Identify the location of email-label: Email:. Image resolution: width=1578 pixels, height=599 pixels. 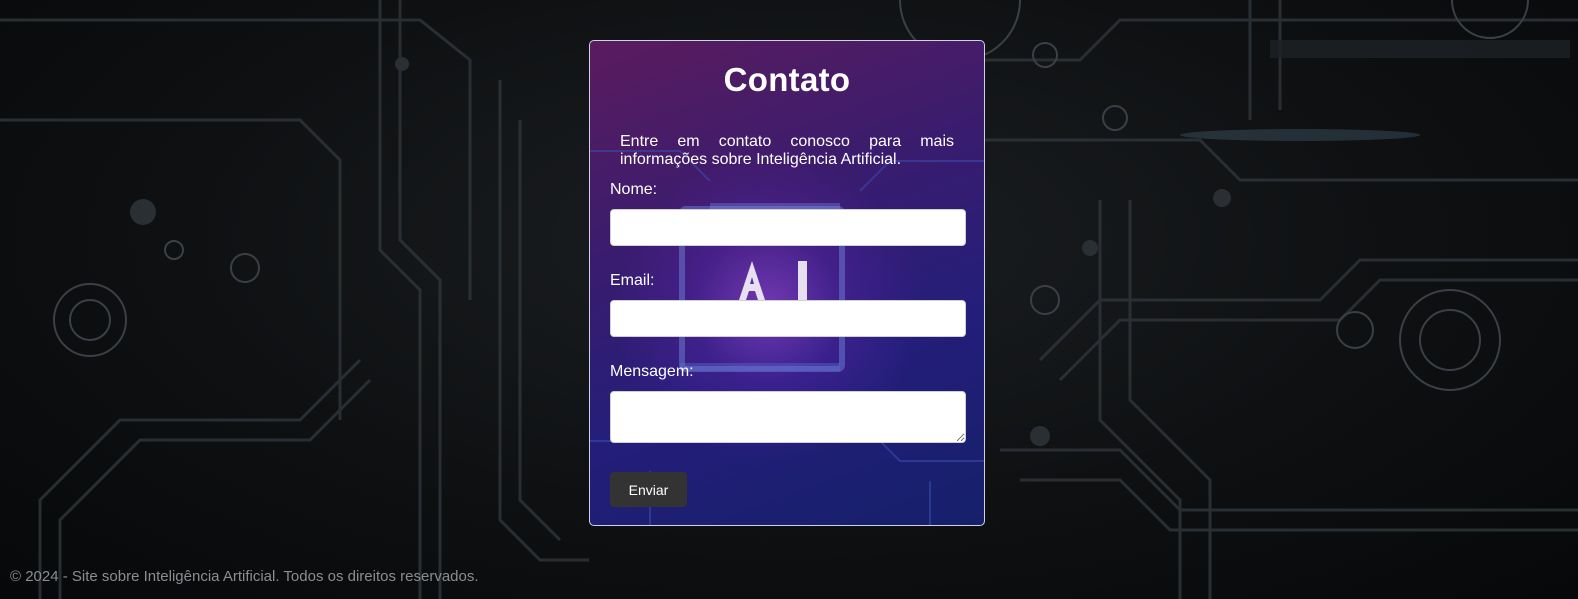
(632, 280).